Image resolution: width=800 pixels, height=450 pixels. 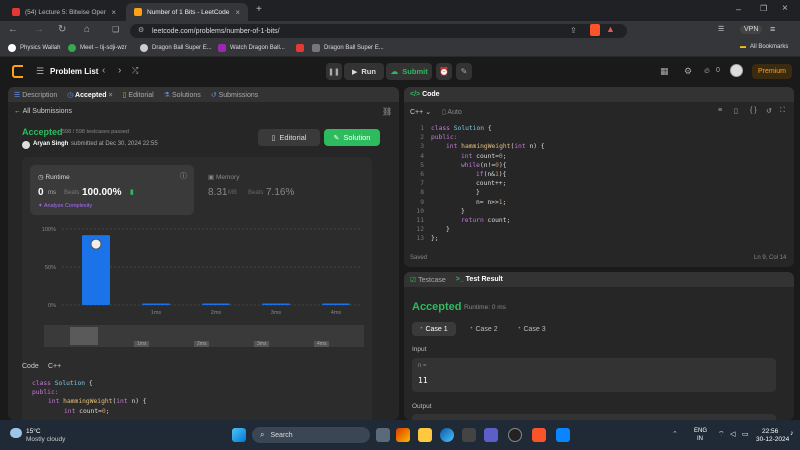 What do you see at coordinates (84, 336) in the screenshot?
I see `scrubber-handle` at bounding box center [84, 336].